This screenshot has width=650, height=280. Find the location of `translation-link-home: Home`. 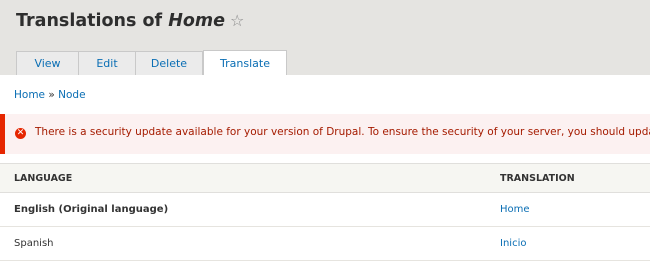

translation-link-home: Home is located at coordinates (515, 209).